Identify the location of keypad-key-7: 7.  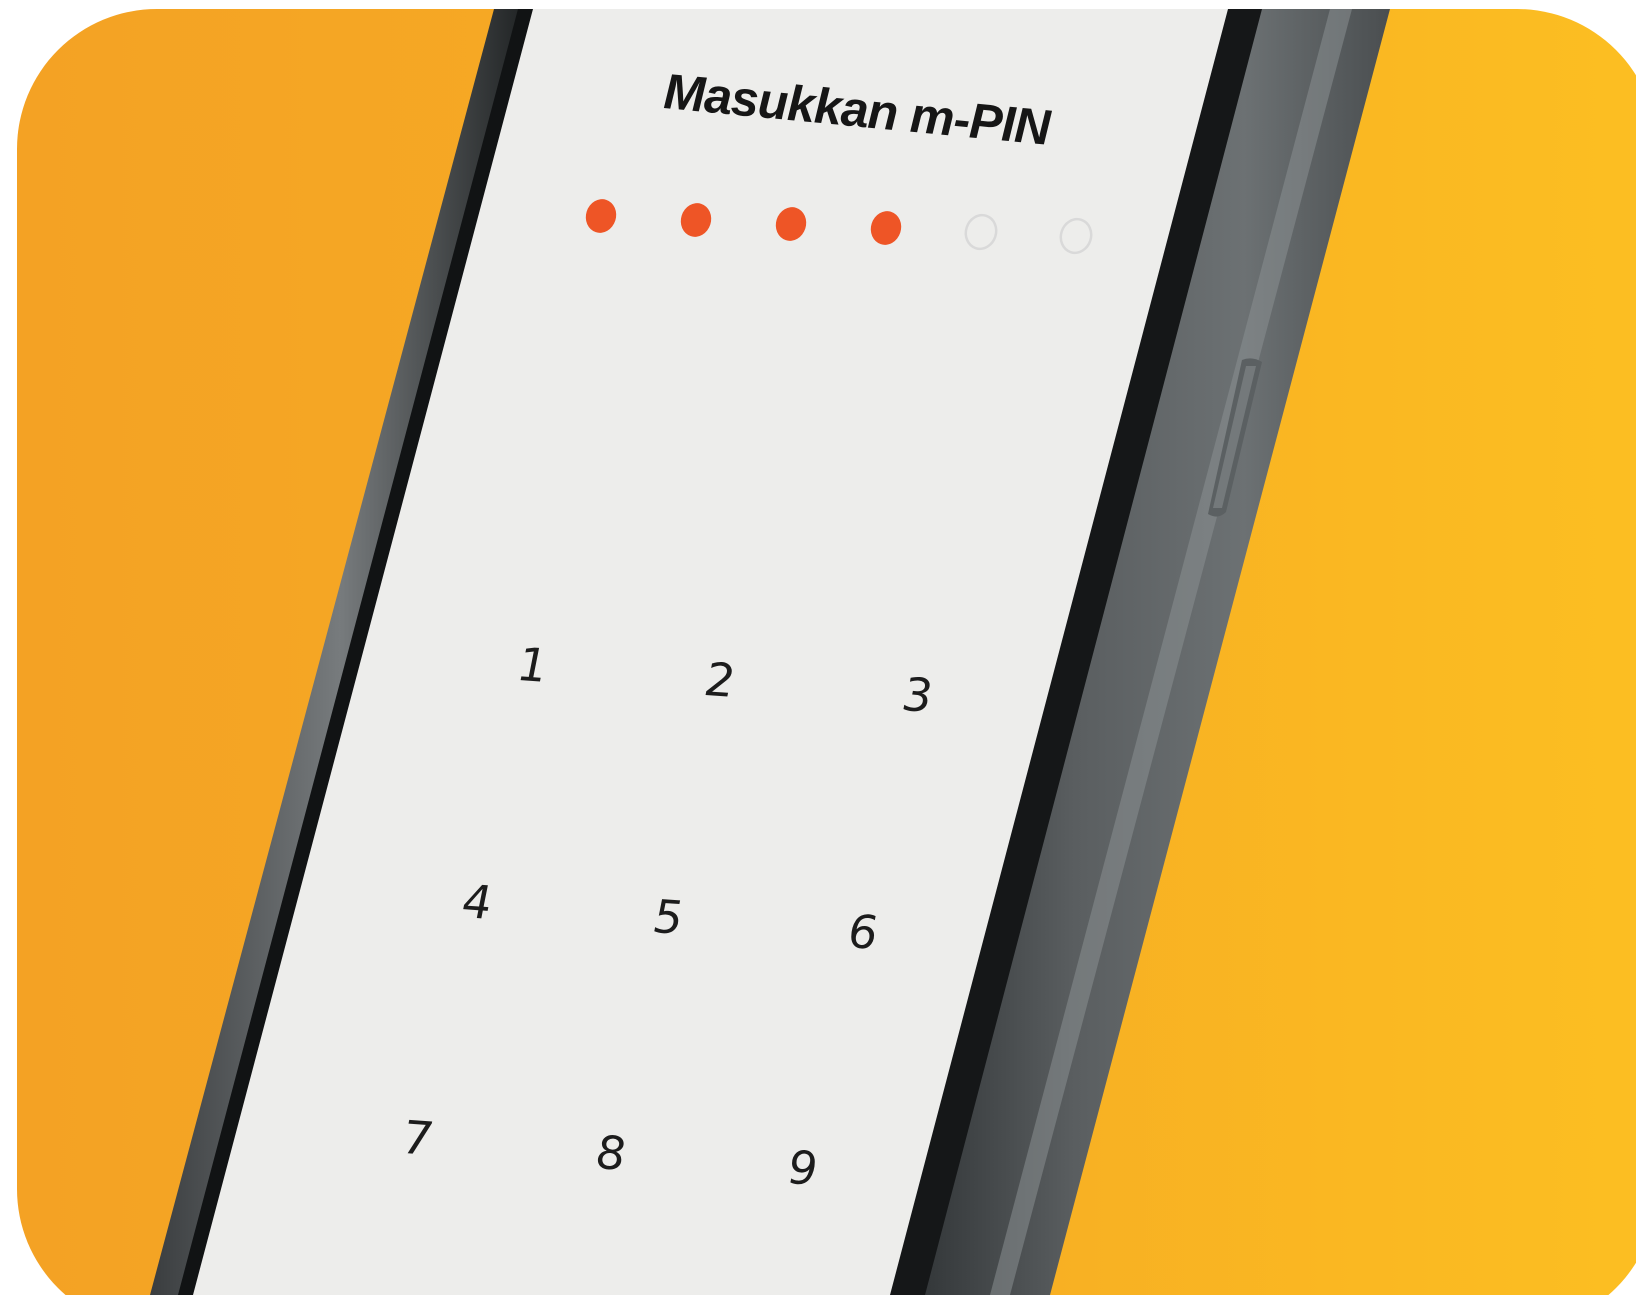
(418, 1138).